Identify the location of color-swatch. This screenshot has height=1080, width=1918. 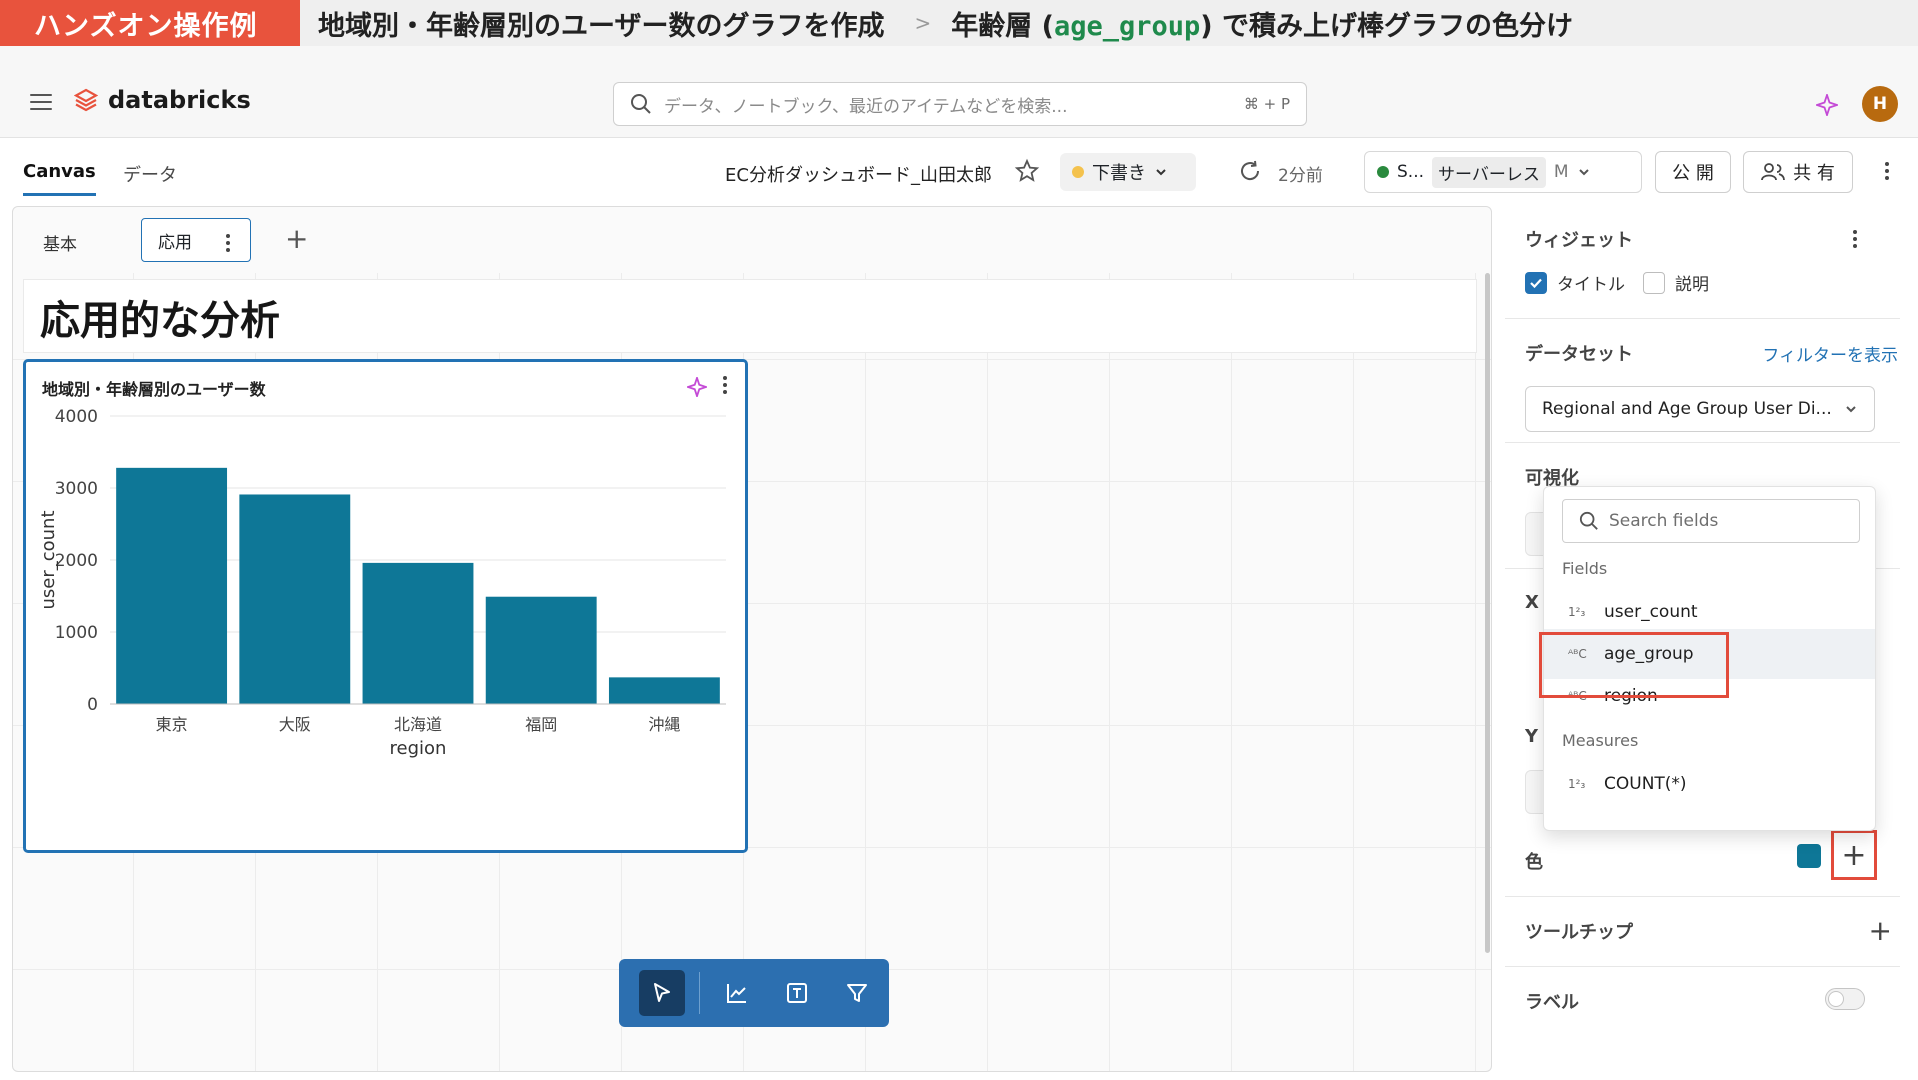
(1809, 856).